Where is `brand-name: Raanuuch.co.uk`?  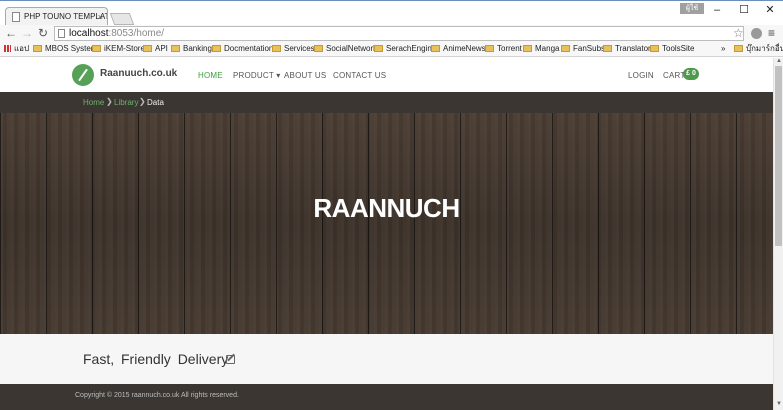 brand-name: Raanuuch.co.uk is located at coordinates (138, 73).